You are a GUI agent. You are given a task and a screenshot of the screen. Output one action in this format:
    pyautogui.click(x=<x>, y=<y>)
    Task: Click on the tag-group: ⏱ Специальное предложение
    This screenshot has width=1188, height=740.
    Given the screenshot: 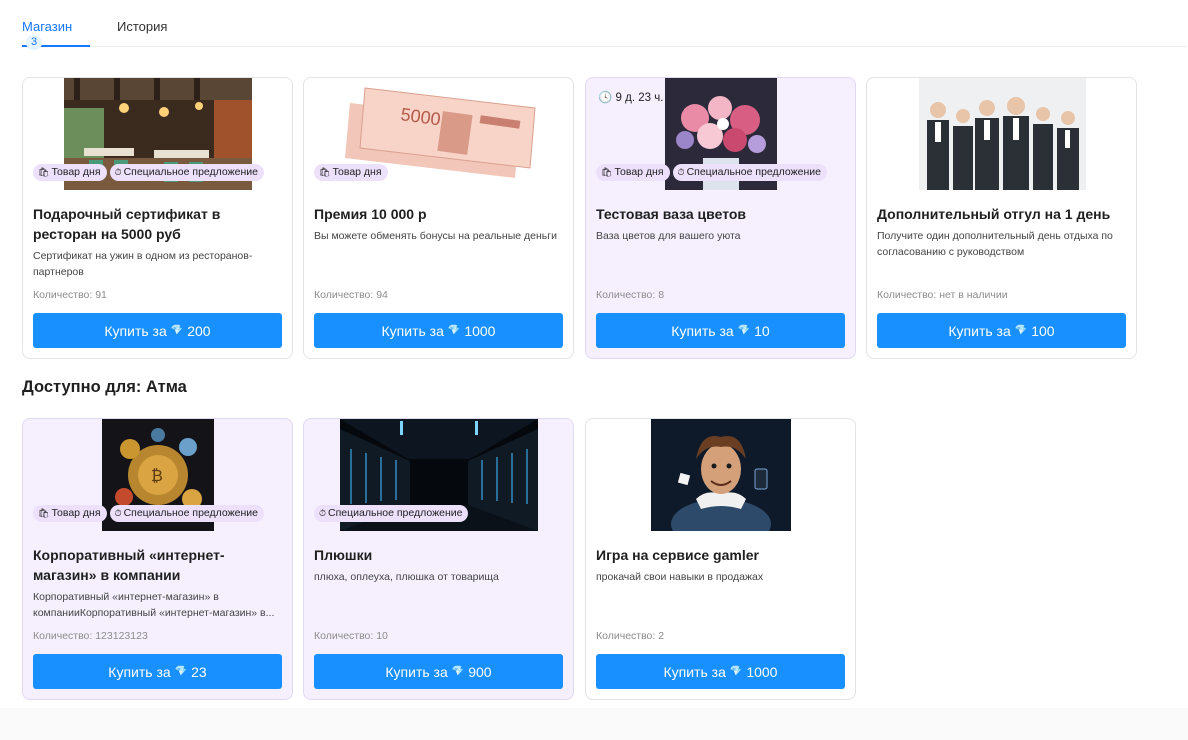 What is the action you would take?
    pyautogui.click(x=391, y=513)
    